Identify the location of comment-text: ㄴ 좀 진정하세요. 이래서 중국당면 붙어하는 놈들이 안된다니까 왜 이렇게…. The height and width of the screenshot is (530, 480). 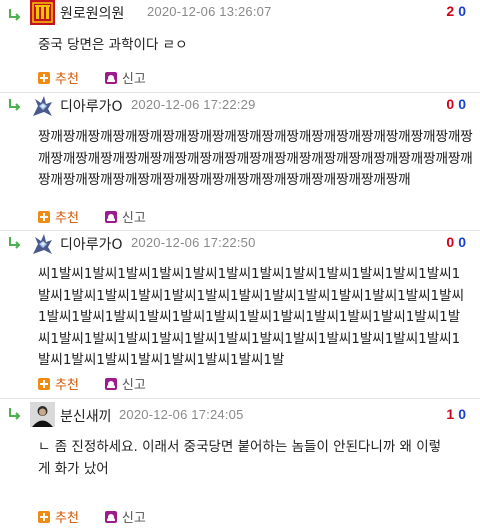
(240, 458).